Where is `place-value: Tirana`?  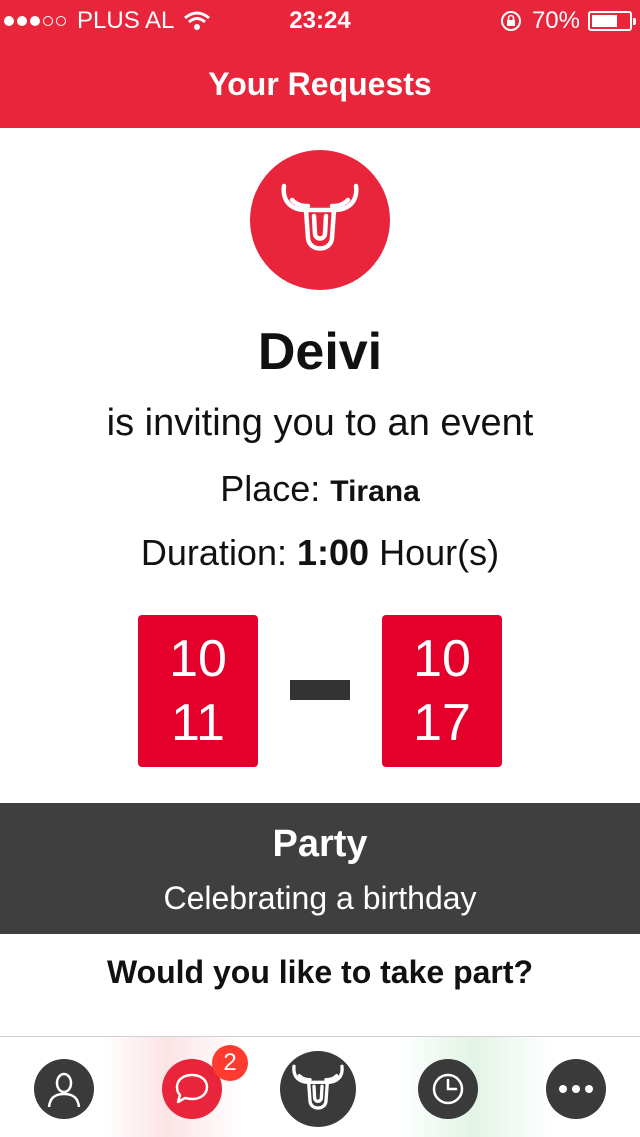
place-value: Tirana is located at coordinates (375, 491).